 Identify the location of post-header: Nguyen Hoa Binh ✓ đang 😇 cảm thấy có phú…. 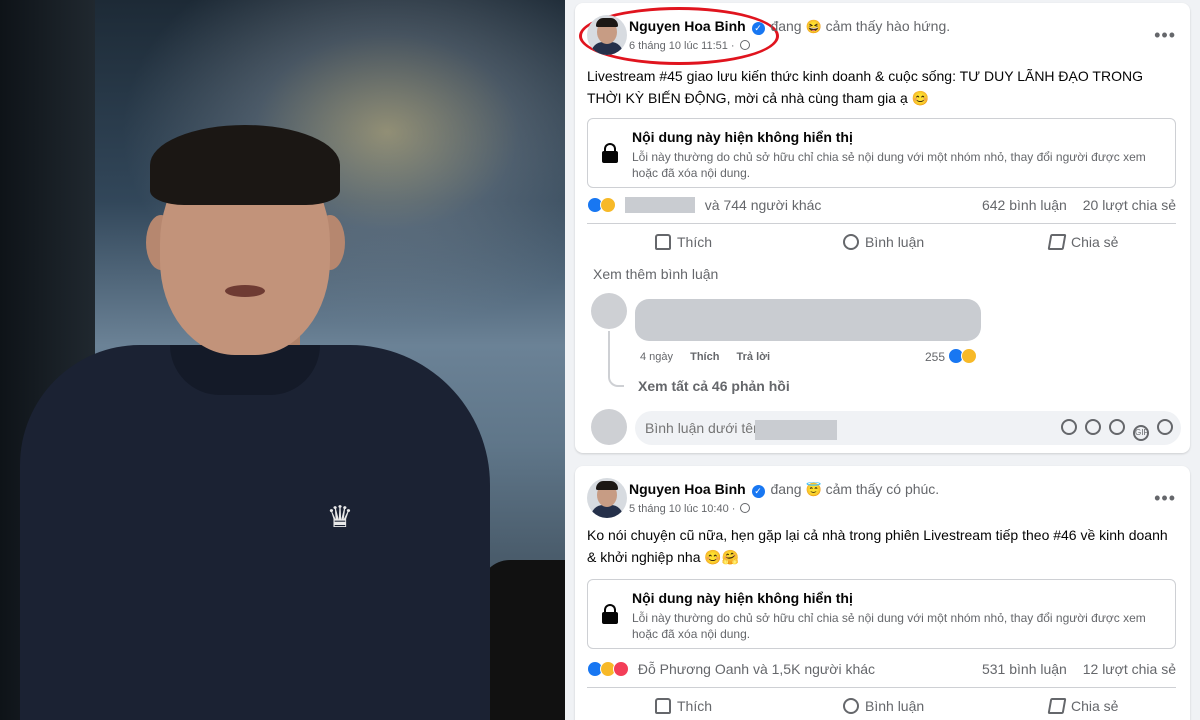
(882, 500).